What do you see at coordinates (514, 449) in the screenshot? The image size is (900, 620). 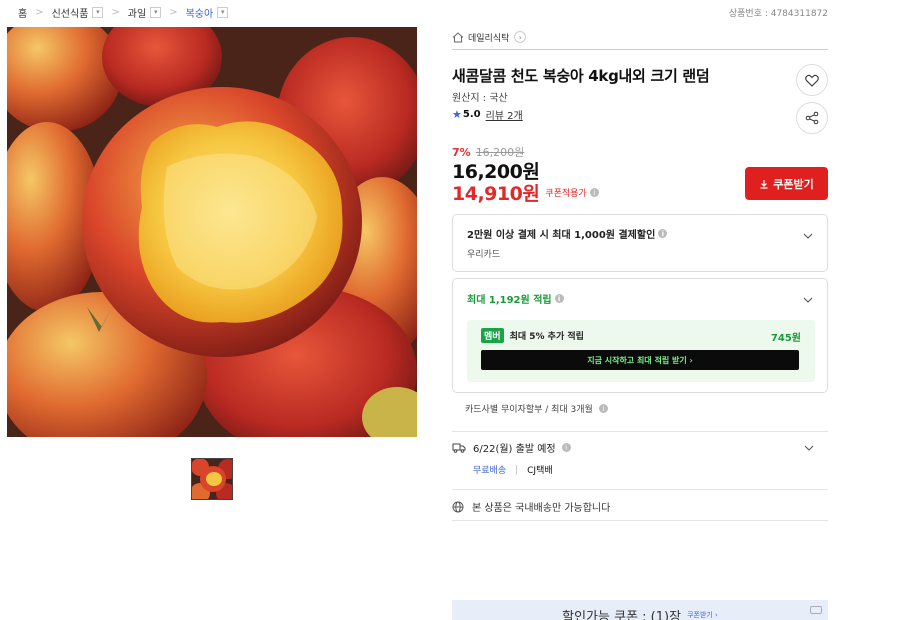 I see `shipping-date: 6/22(월) 출발 예정` at bounding box center [514, 449].